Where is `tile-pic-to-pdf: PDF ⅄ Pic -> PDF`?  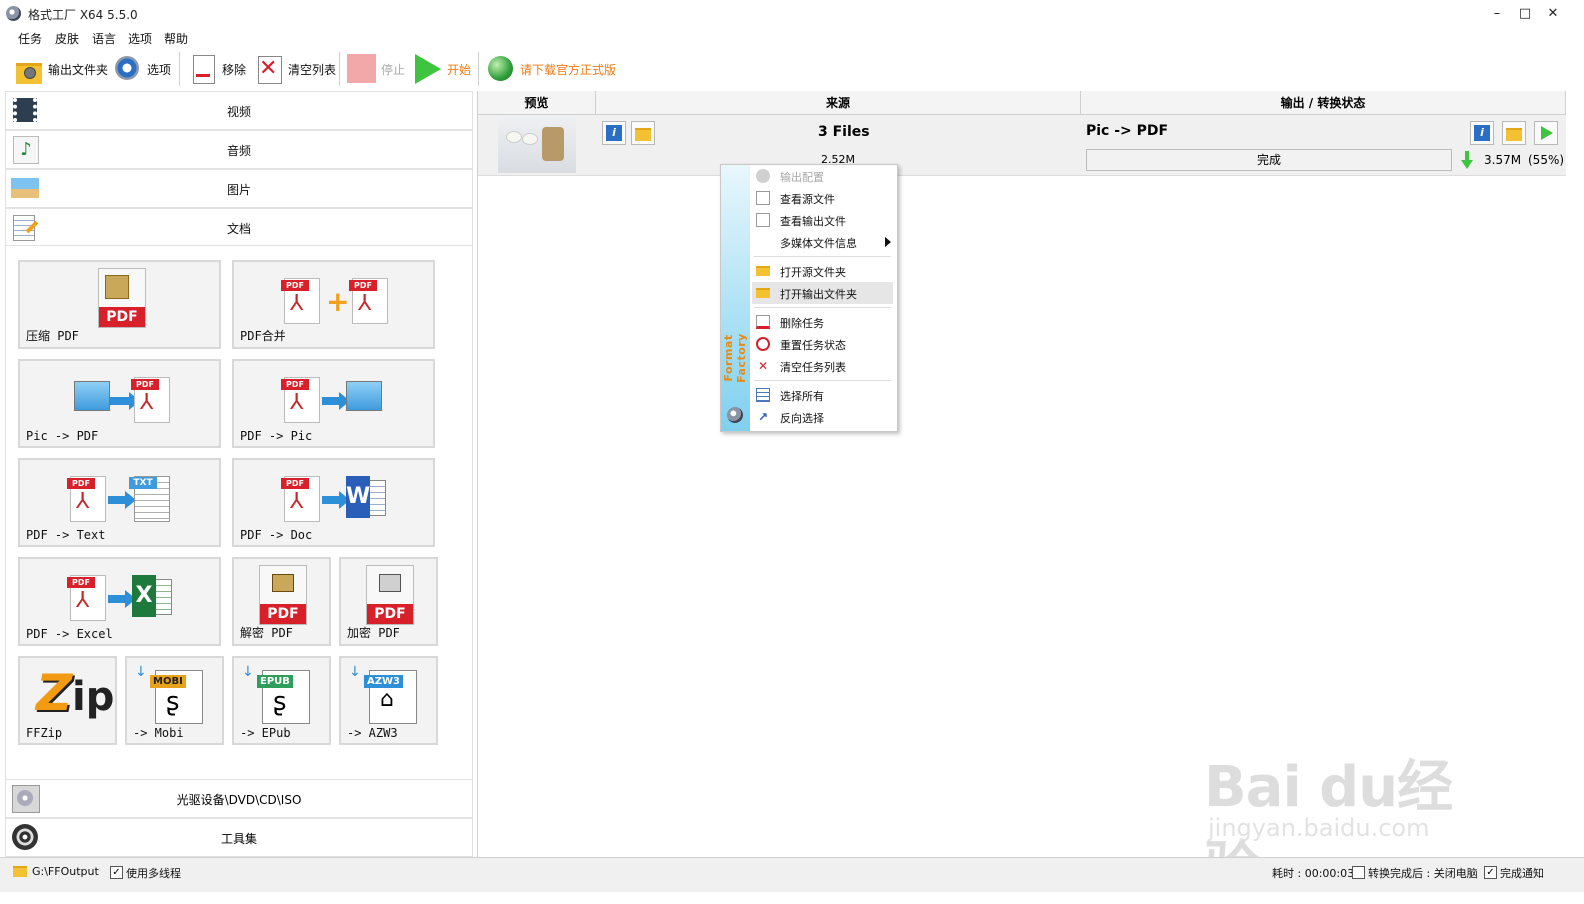 tile-pic-to-pdf: PDF ⅄ Pic -> PDF is located at coordinates (119, 403).